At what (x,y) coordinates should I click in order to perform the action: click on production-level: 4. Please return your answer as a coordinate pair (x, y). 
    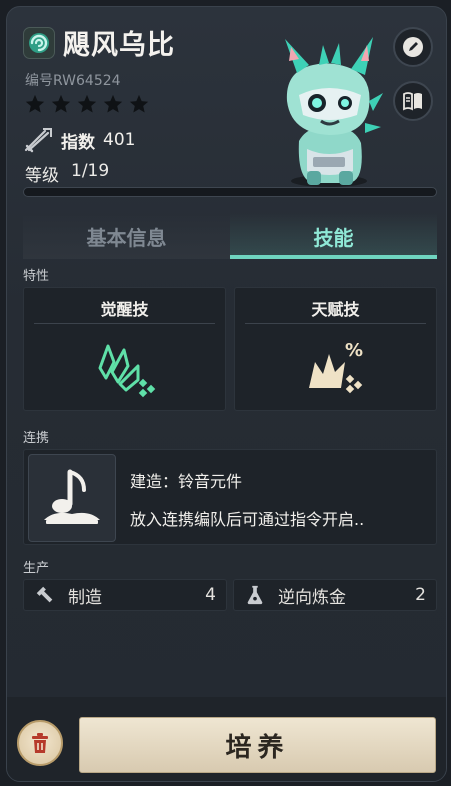
    Looking at the image, I should click on (210, 595).